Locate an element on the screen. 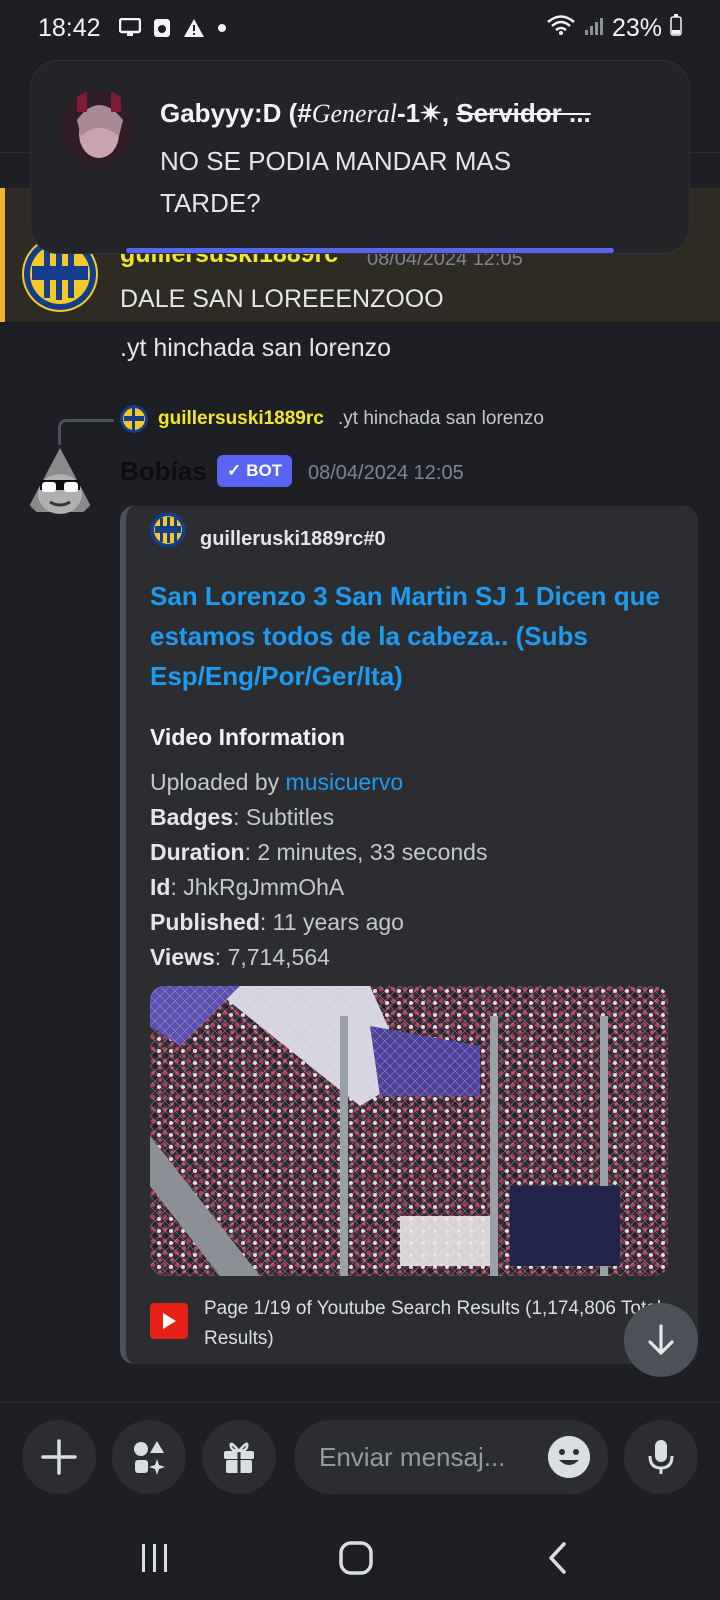 The width and height of the screenshot is (720, 1600). back-chevron-icon is located at coordinates (557, 1558).